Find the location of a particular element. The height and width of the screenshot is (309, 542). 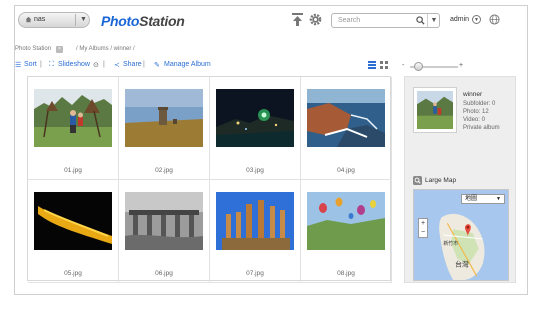

photo-tile: 04.jpg is located at coordinates (346, 128).